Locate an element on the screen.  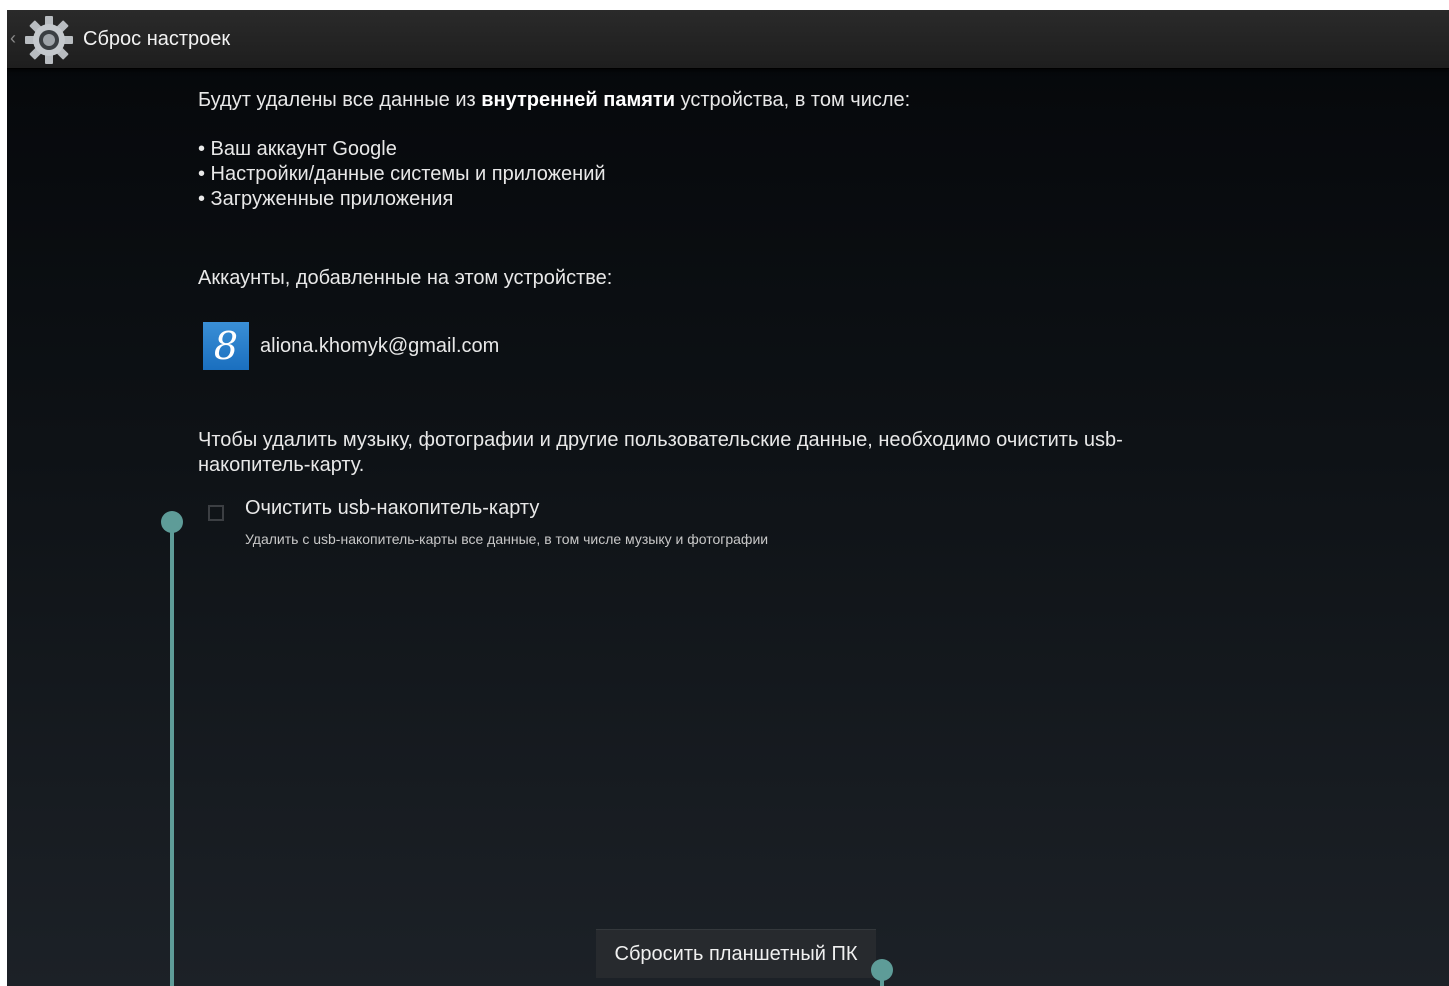
intro-text-bold: внутренней памяти is located at coordinates (578, 100).